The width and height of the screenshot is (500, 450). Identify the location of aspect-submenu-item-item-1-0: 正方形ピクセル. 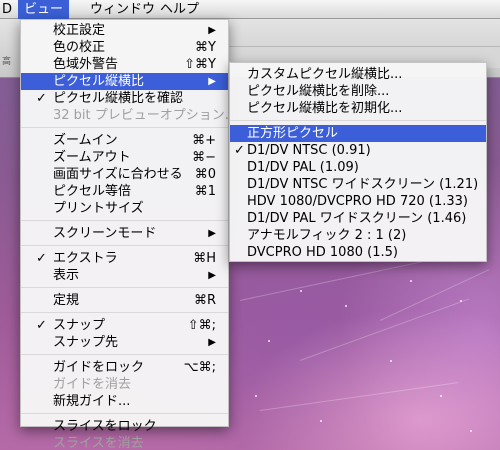
(358, 133).